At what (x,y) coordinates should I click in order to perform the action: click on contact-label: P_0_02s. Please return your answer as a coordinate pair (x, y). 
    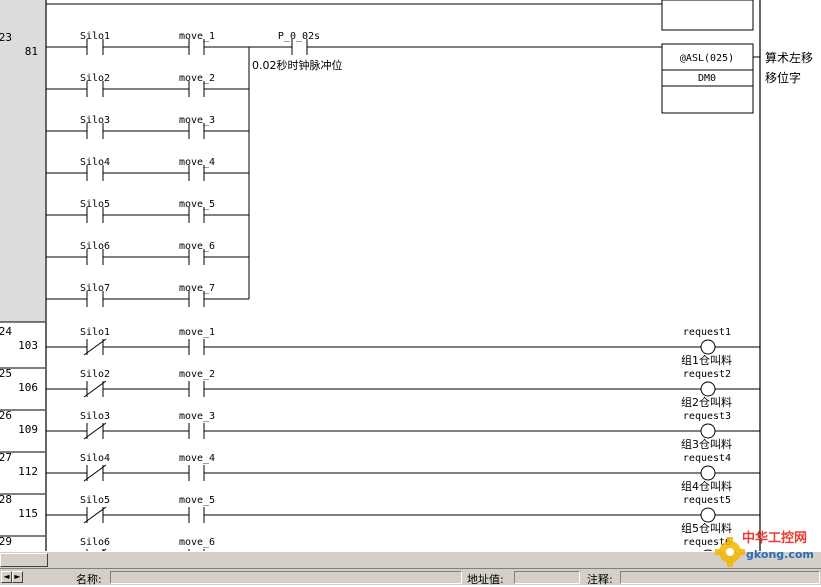
    Looking at the image, I should click on (299, 36).